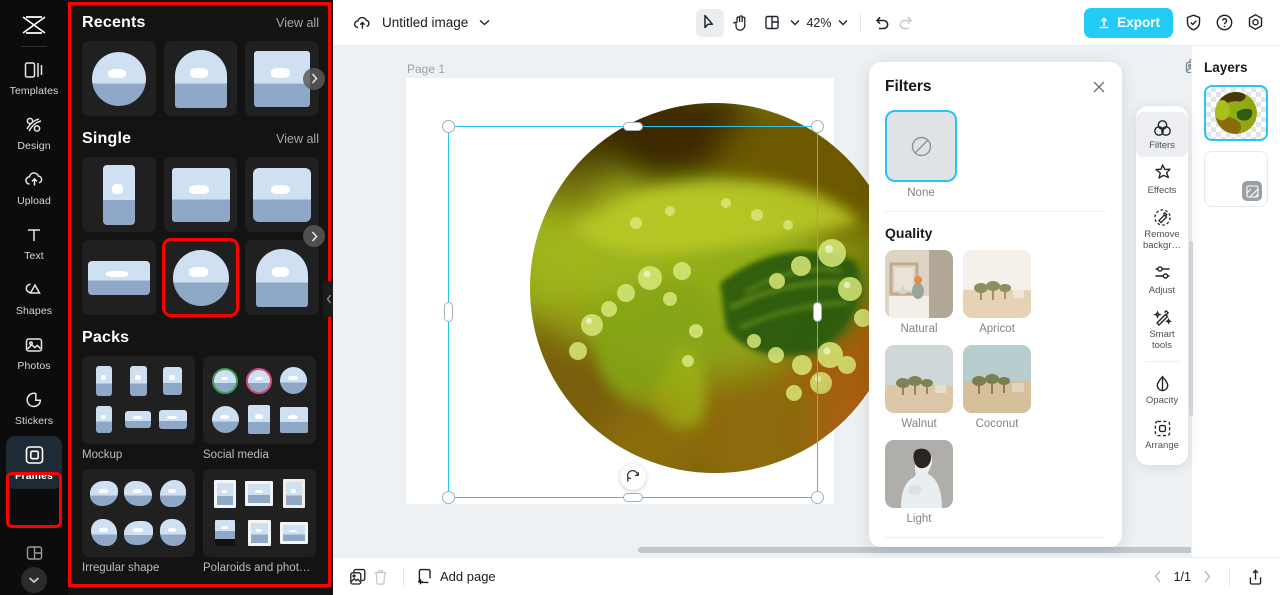  Describe the element at coordinates (34, 187) in the screenshot. I see `sidebar-item-upload: Upload` at that location.